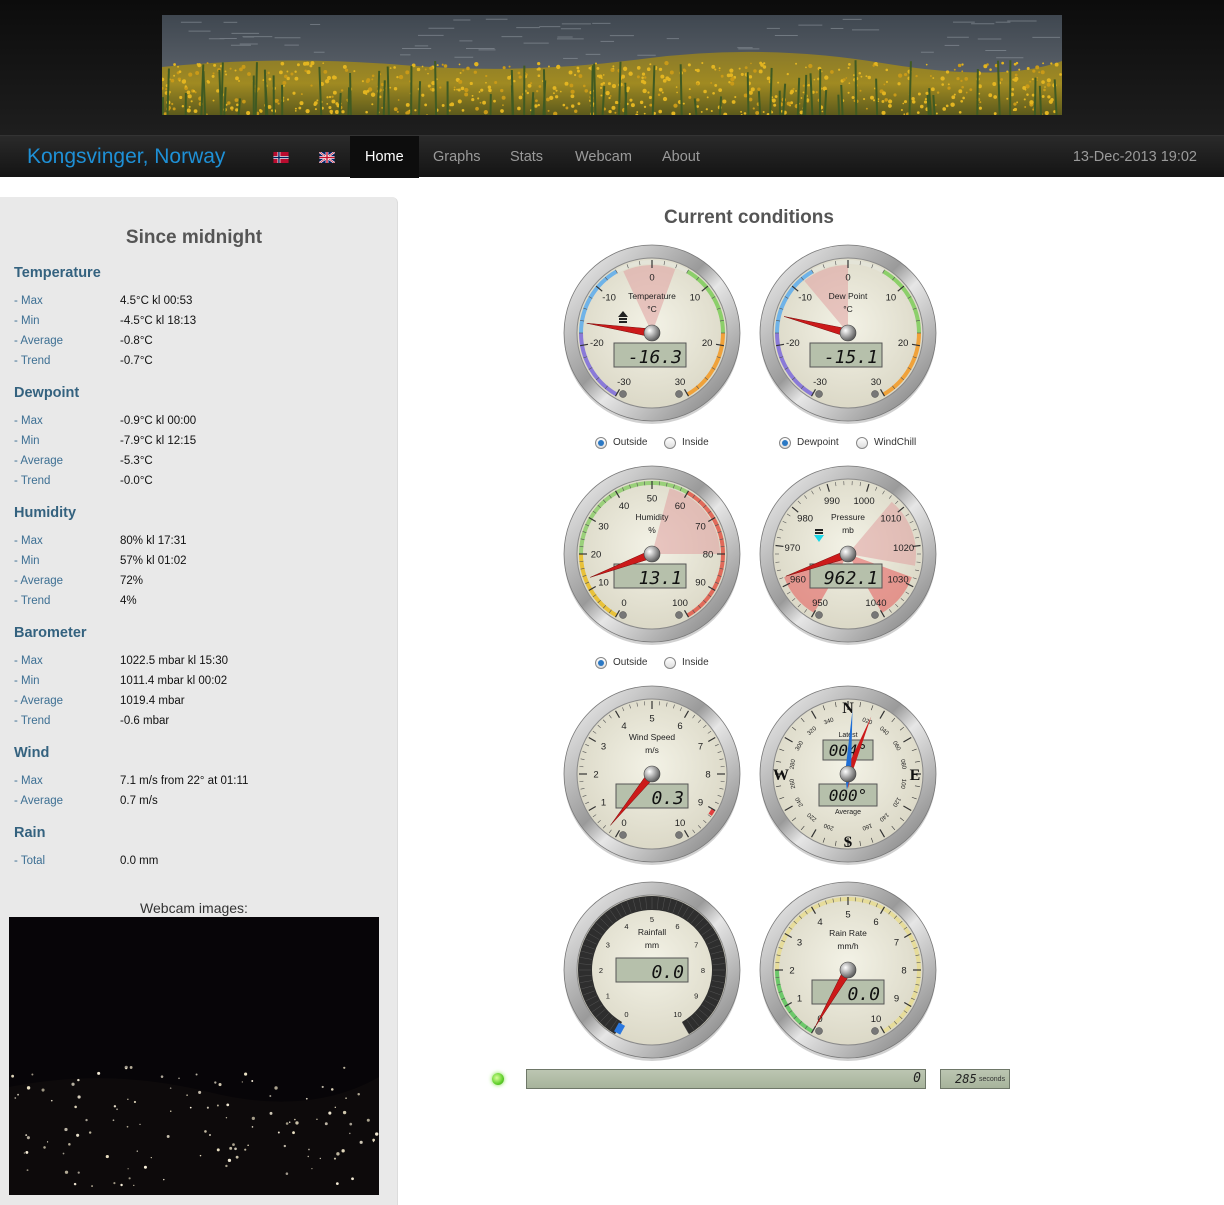 The height and width of the screenshot is (1205, 1224). What do you see at coordinates (526, 157) in the screenshot?
I see `nav-stats: Stats` at bounding box center [526, 157].